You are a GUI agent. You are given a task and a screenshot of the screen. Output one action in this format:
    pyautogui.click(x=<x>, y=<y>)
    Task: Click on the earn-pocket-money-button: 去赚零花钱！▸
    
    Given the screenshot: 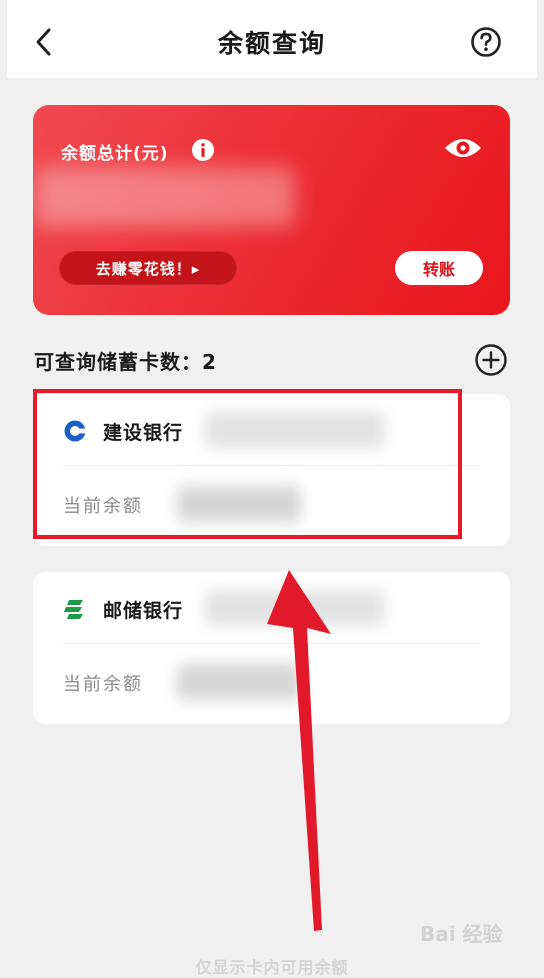 What is the action you would take?
    pyautogui.click(x=148, y=268)
    